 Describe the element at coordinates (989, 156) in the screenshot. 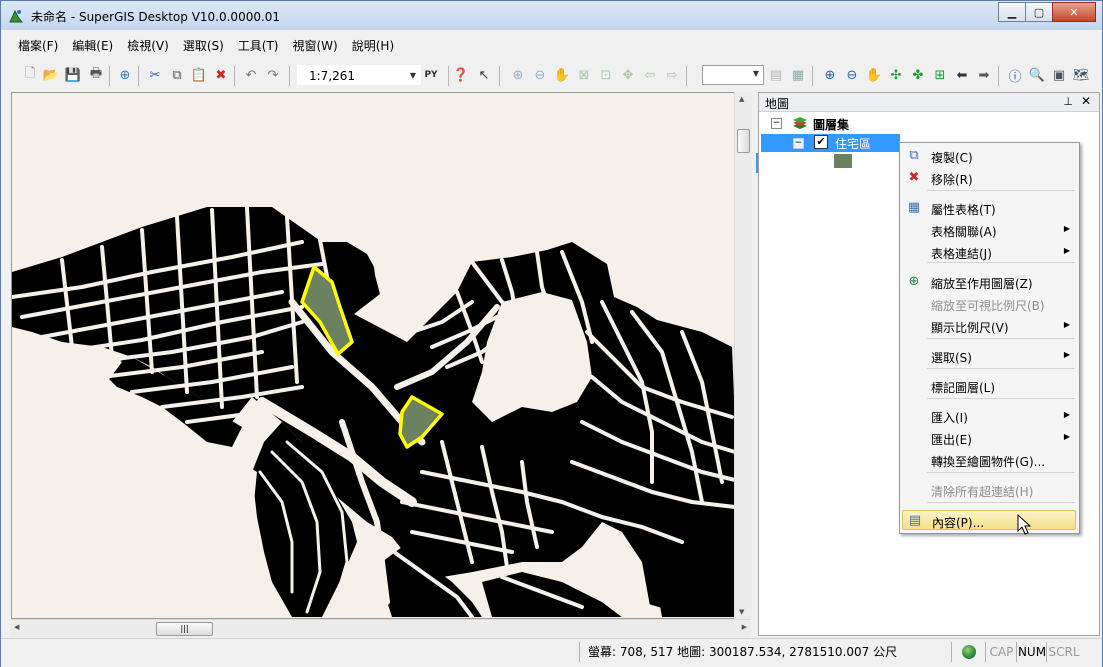

I see `context-menu-item: ⧉ 複製(C)` at that location.